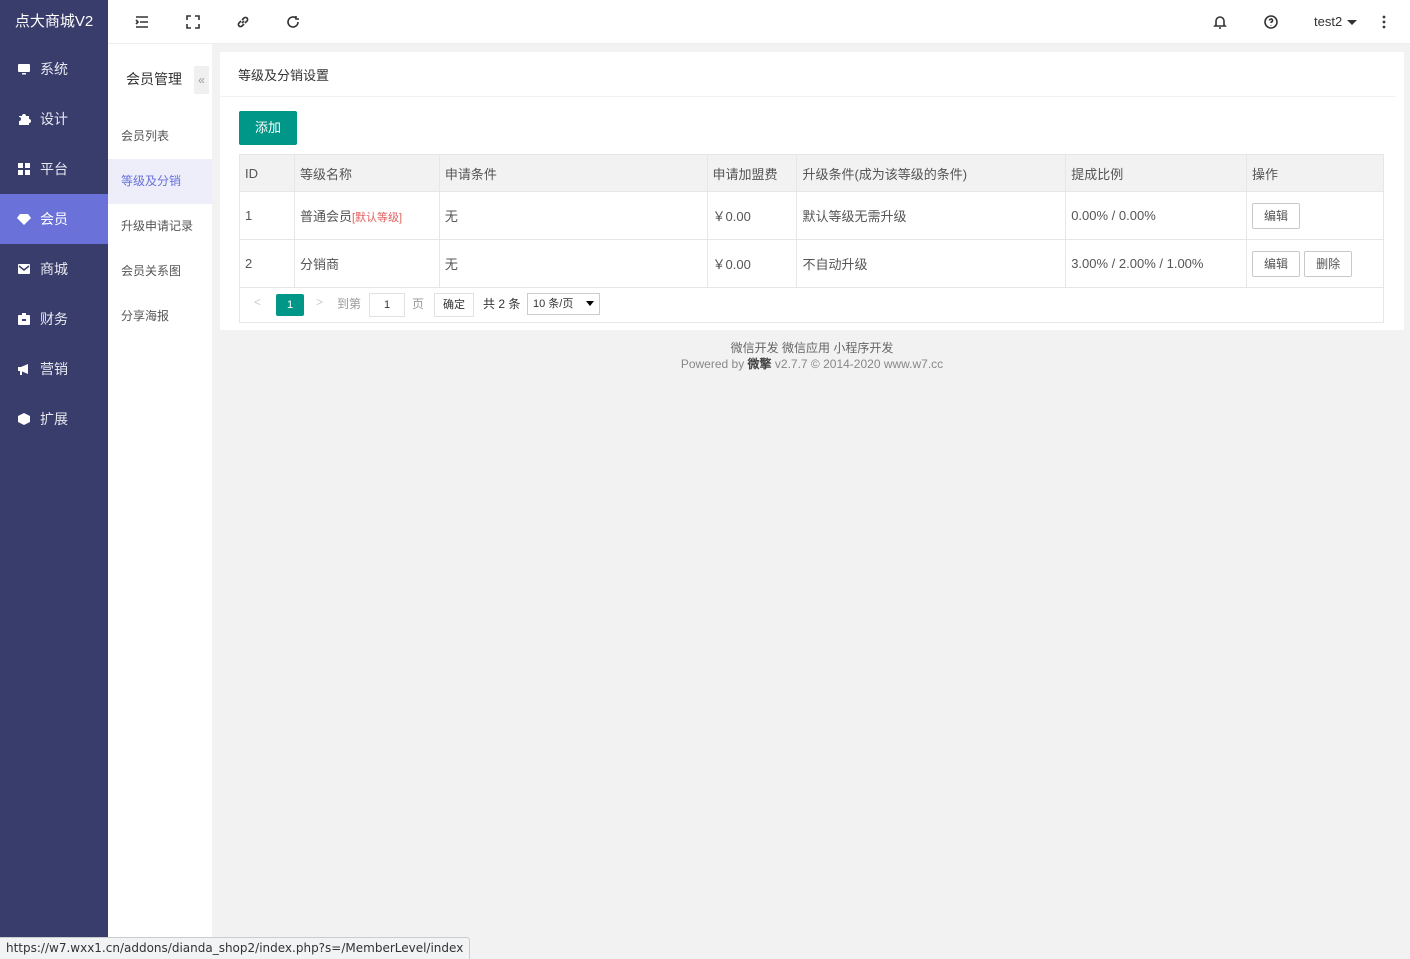 Image resolution: width=1410 pixels, height=959 pixels. What do you see at coordinates (24, 219) in the screenshot?
I see `gem-icon` at bounding box center [24, 219].